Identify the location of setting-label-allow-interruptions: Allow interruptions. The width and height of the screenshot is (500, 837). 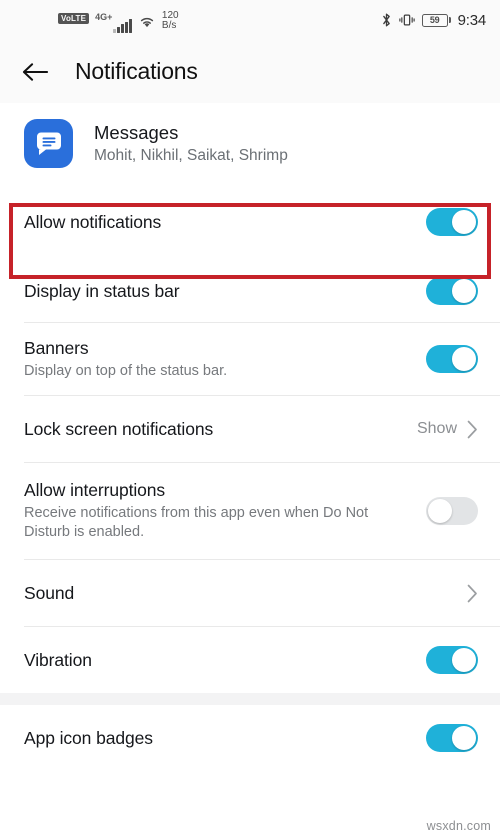
(95, 490).